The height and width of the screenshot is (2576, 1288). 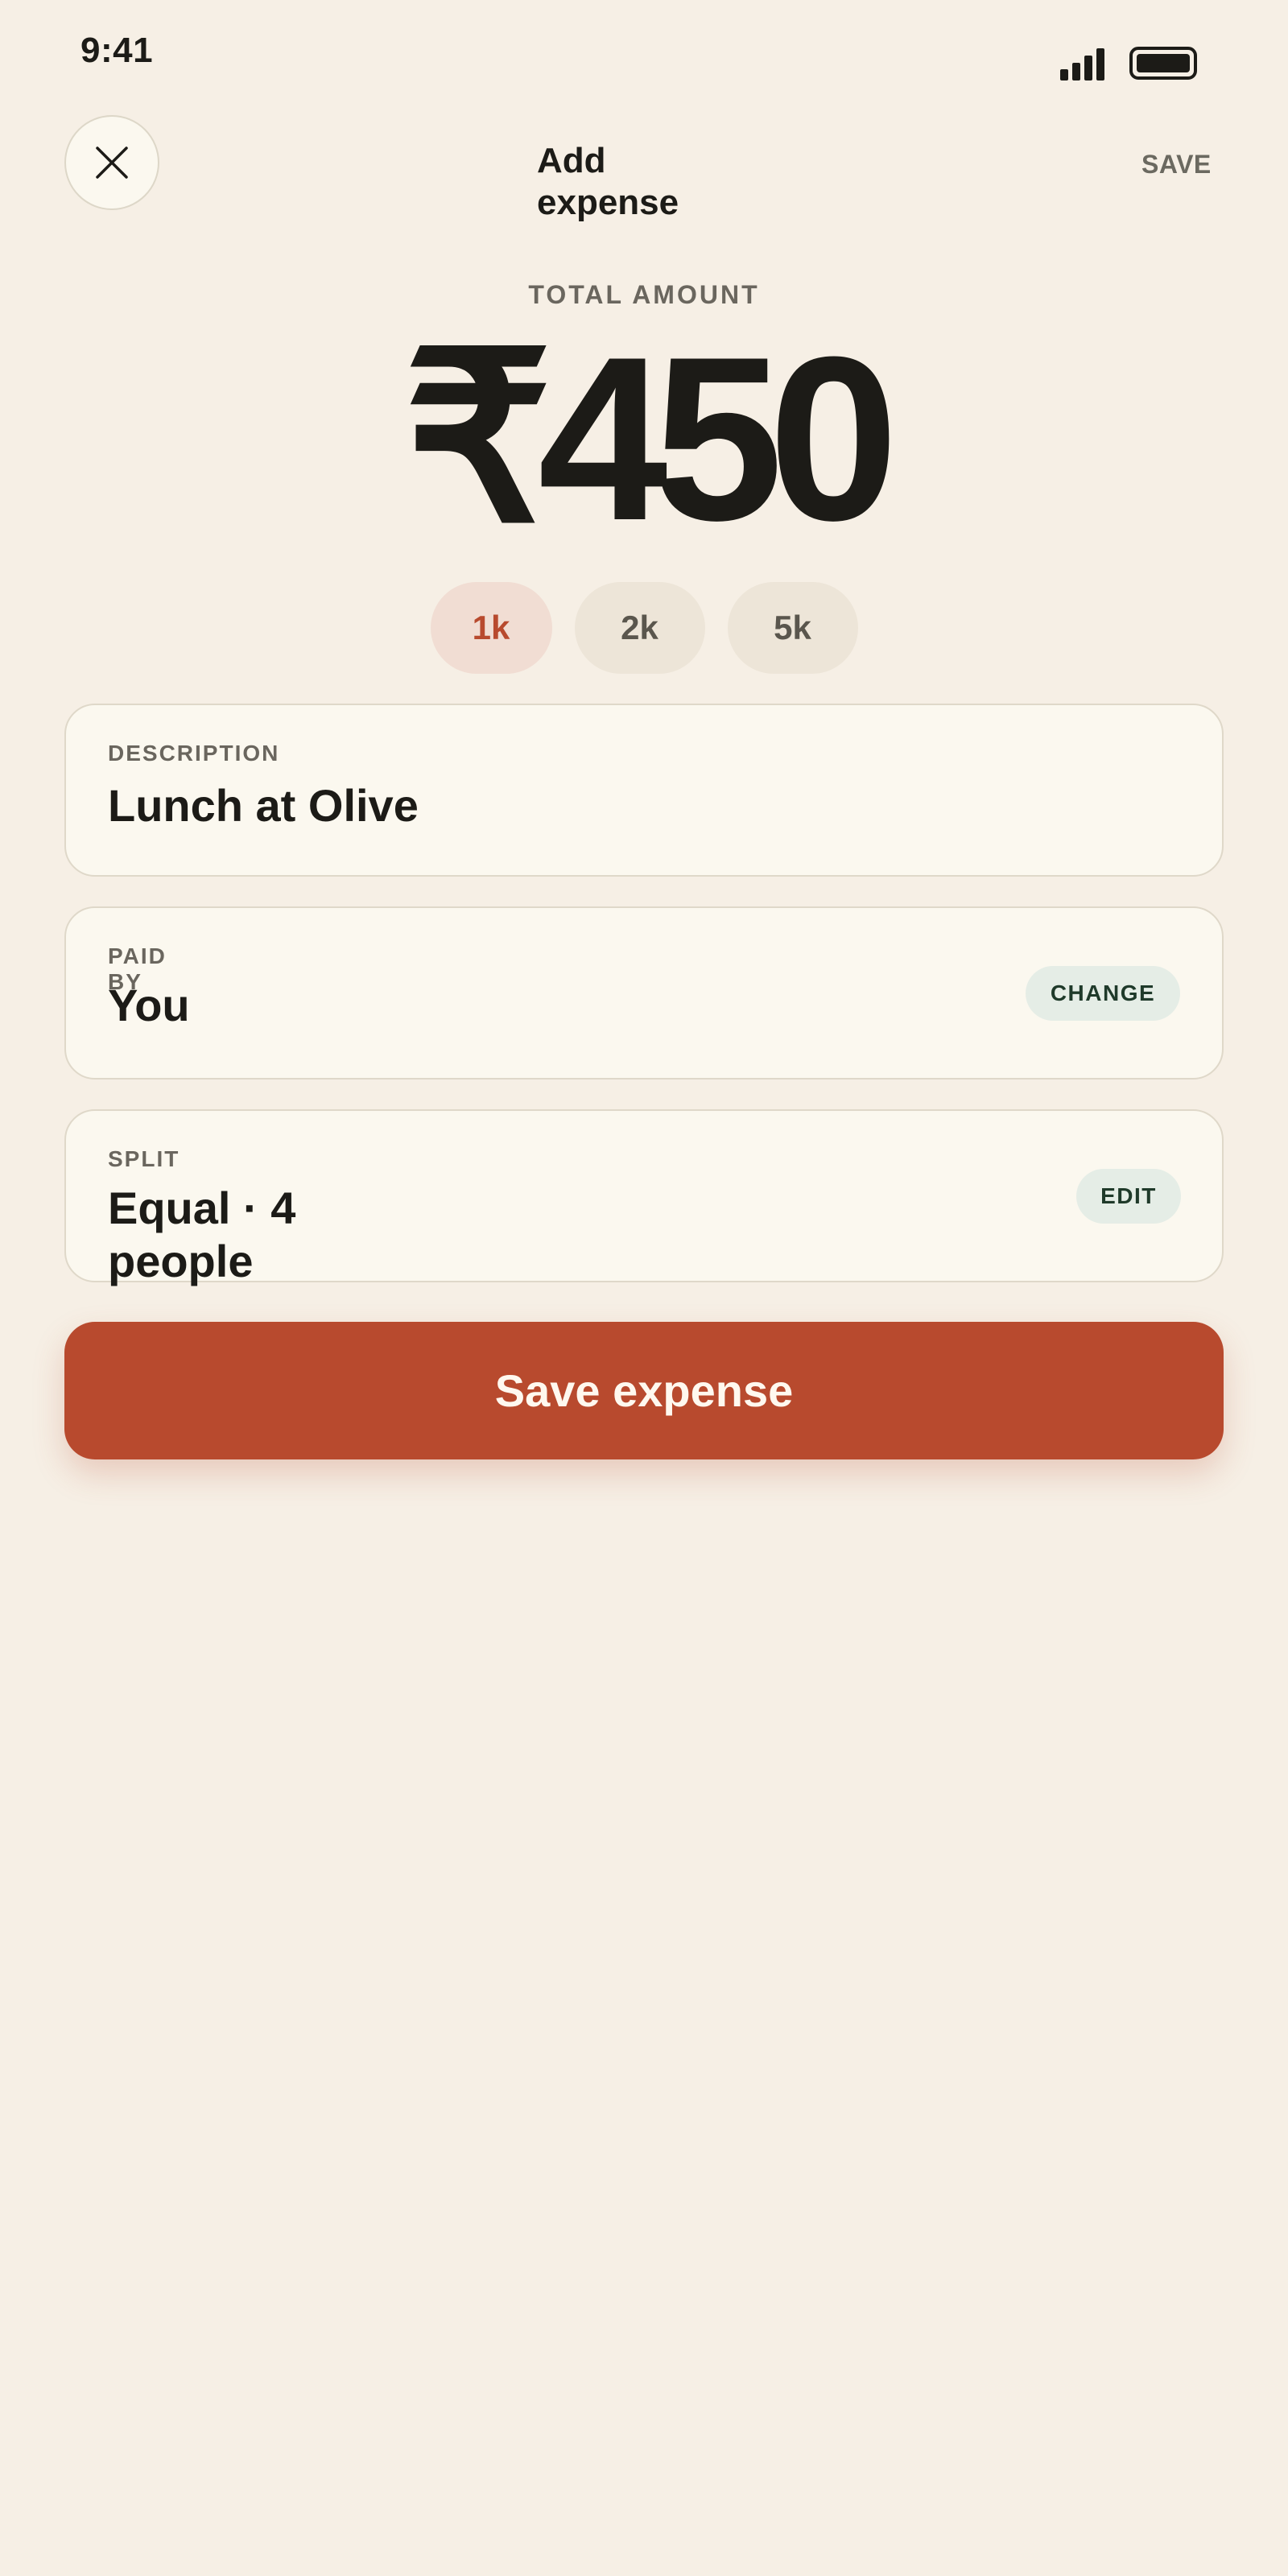 I want to click on close-icon, so click(x=112, y=163).